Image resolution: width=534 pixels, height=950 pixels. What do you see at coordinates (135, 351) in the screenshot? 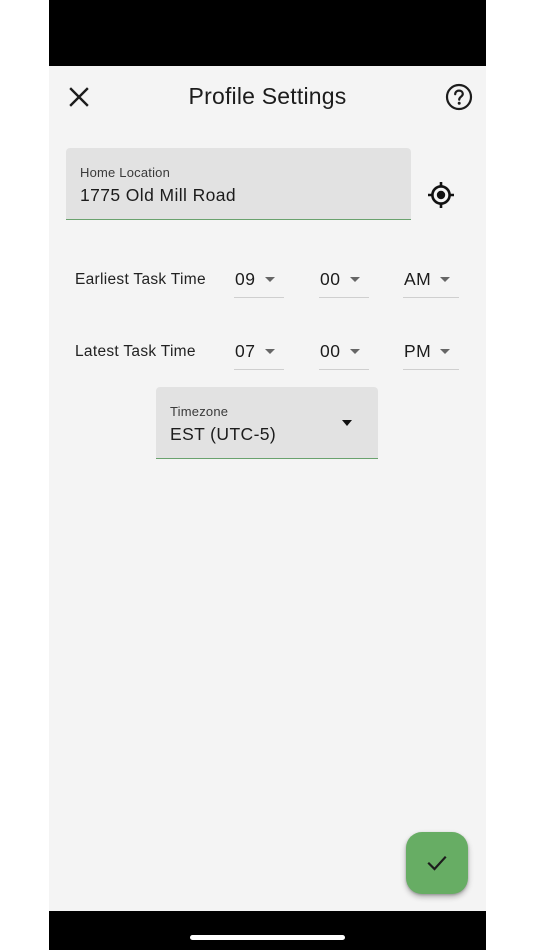
I see `latest-task-time-label: Latest Task Time` at bounding box center [135, 351].